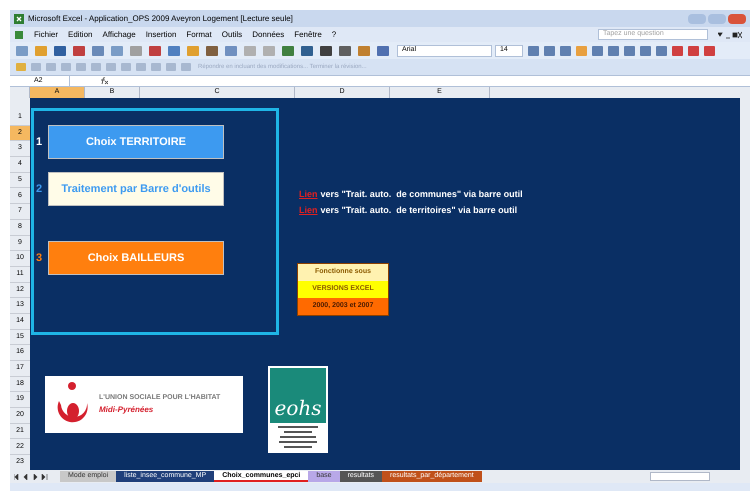 The width and height of the screenshot is (750, 491). I want to click on link-description: vers "Trait. auto. de communes" via barre outil, so click(421, 194).